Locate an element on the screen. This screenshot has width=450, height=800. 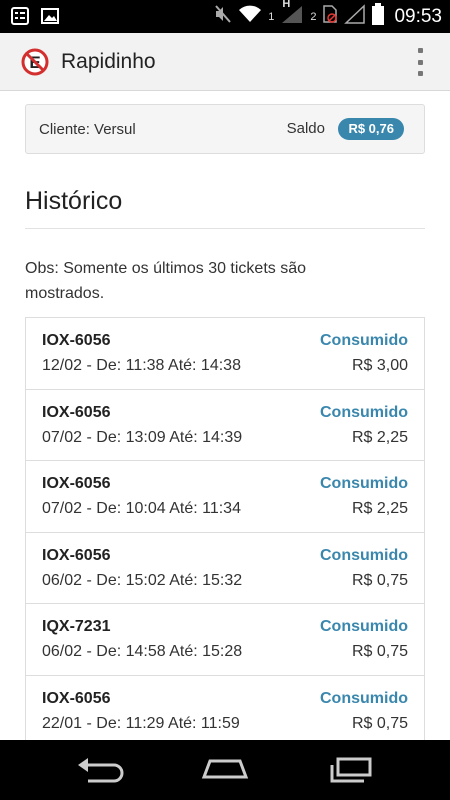
battery-icon is located at coordinates (378, 16).